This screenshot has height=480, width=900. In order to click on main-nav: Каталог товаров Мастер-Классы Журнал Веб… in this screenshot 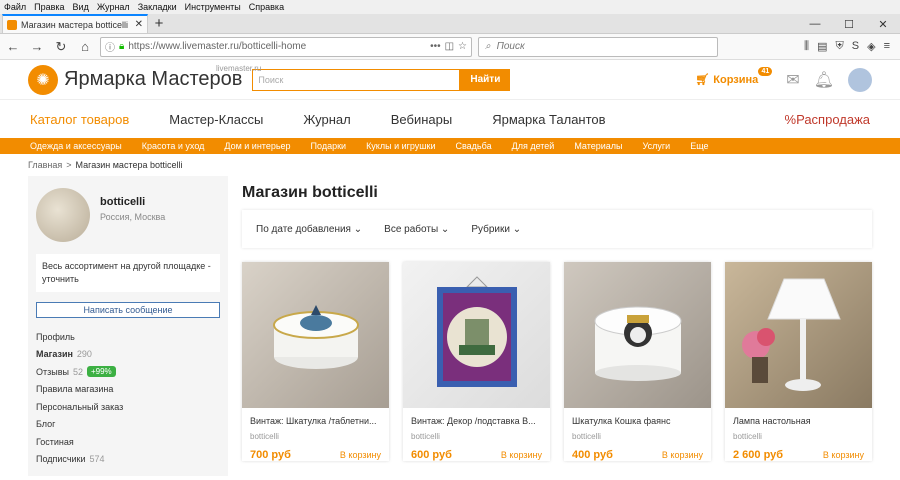, I will do `click(450, 119)`.